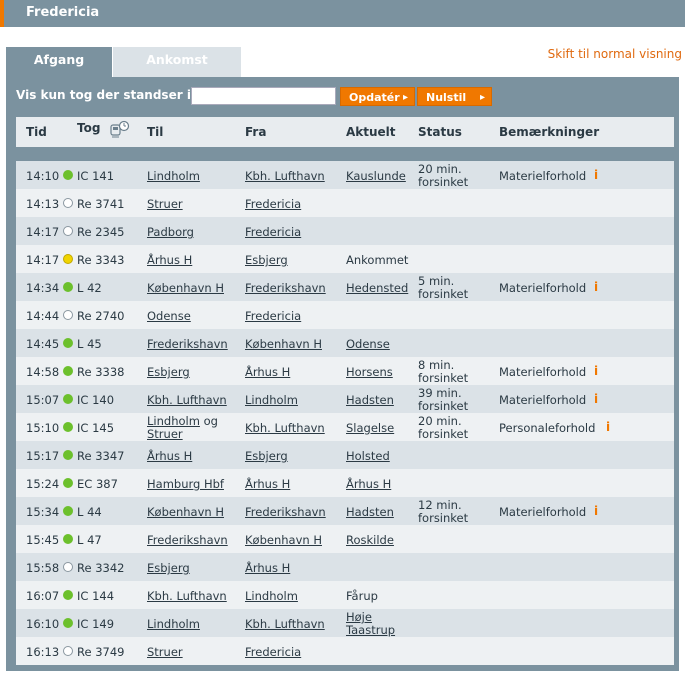 The image size is (685, 678). Describe the element at coordinates (89, 288) in the screenshot. I see `train-number: L 42` at that location.